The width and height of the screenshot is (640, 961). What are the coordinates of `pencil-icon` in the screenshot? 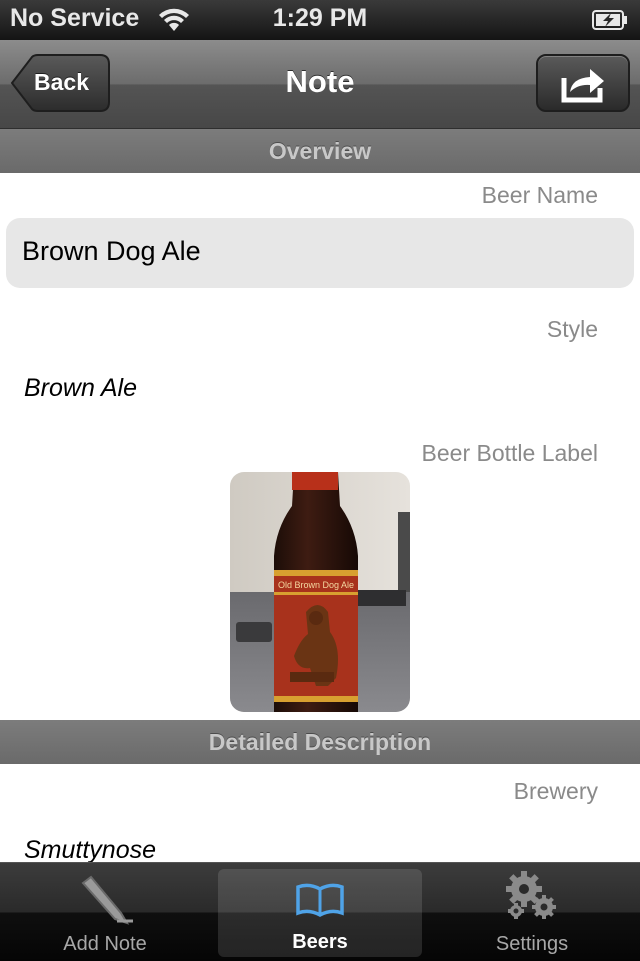 It's located at (107, 900).